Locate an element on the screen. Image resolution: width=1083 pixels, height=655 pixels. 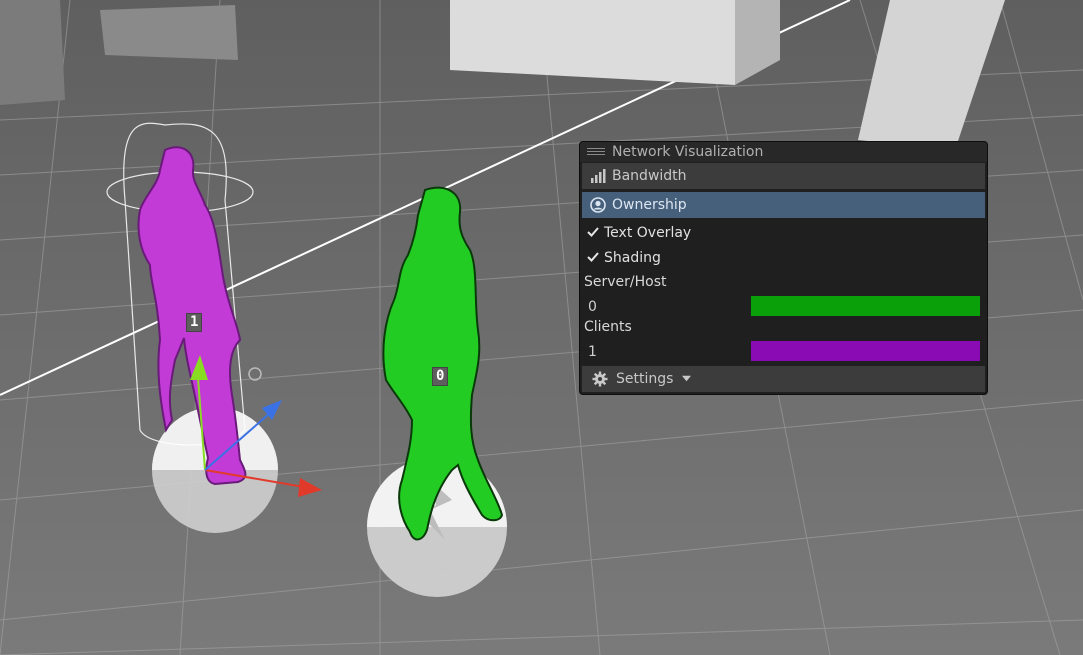
text-overlay-toggle: Text Overlay is located at coordinates (638, 233).